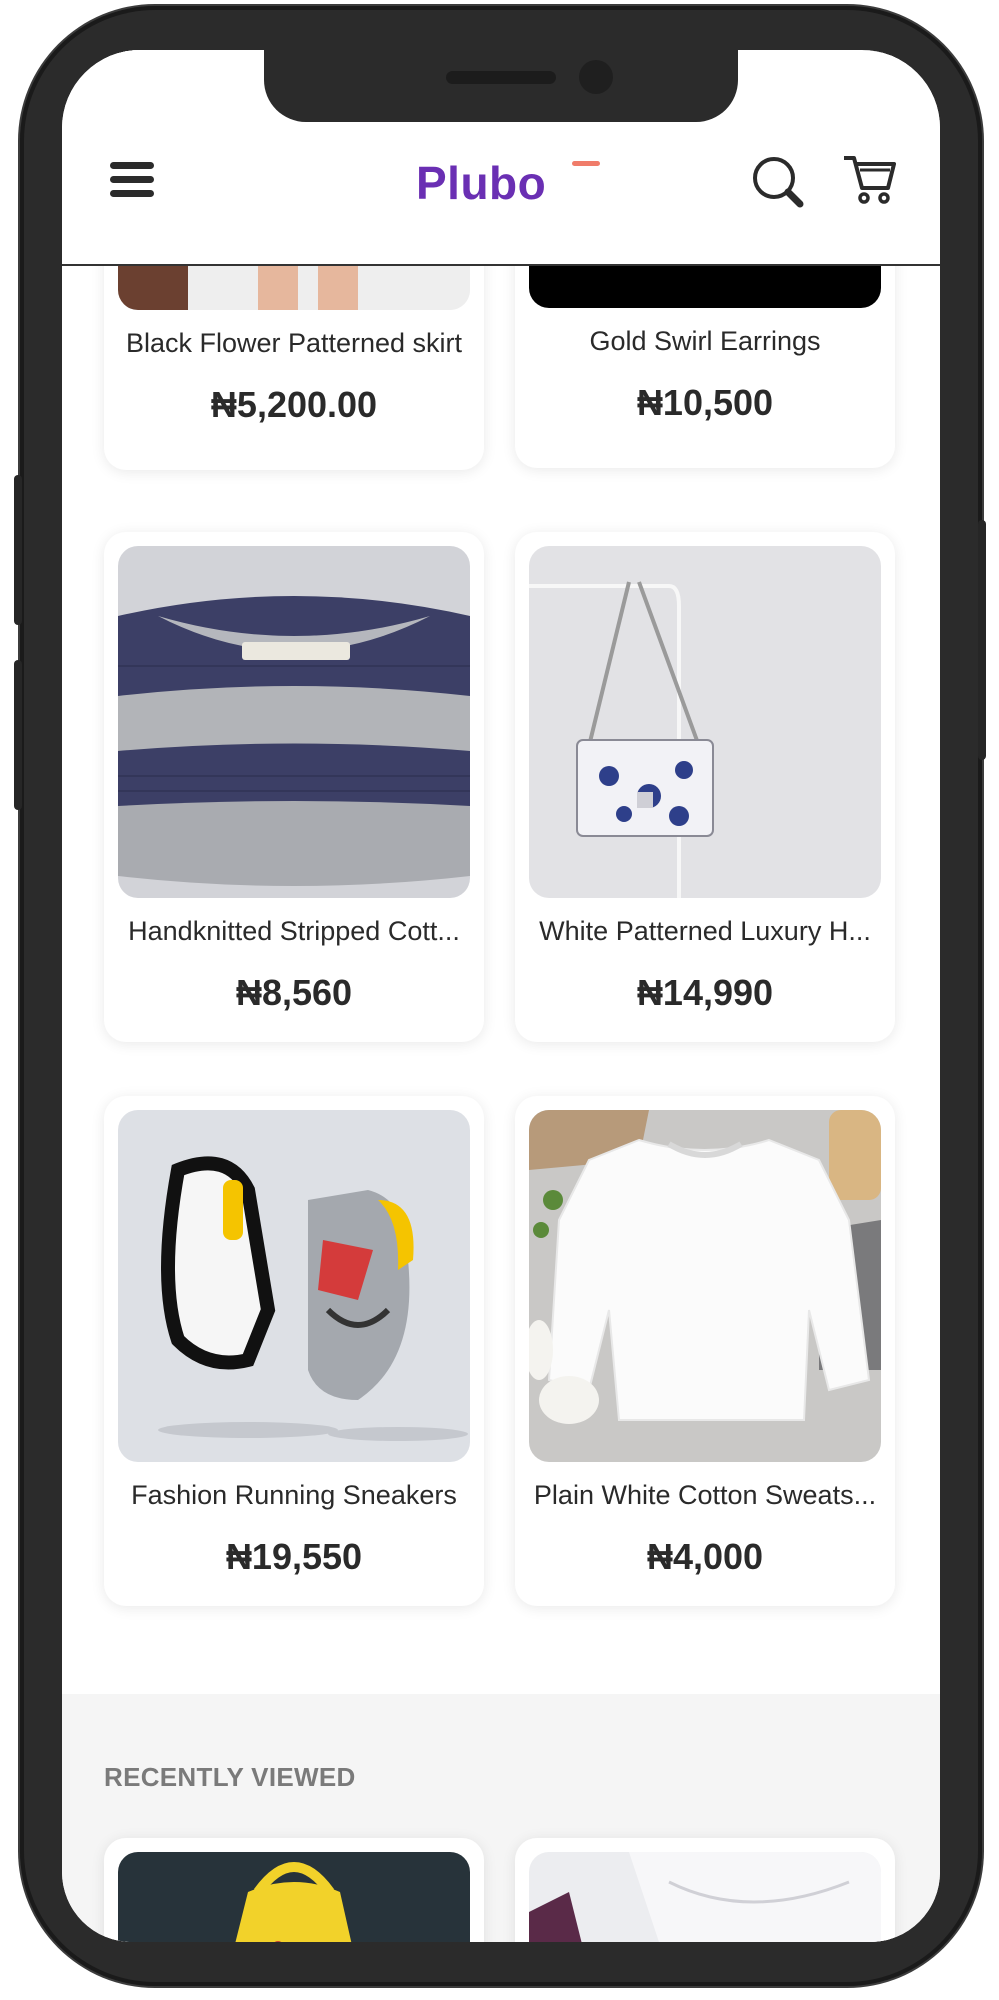 Image resolution: width=999 pixels, height=2000 pixels. I want to click on product-card: White Patterned Luxury H... ₦14,990, so click(705, 787).